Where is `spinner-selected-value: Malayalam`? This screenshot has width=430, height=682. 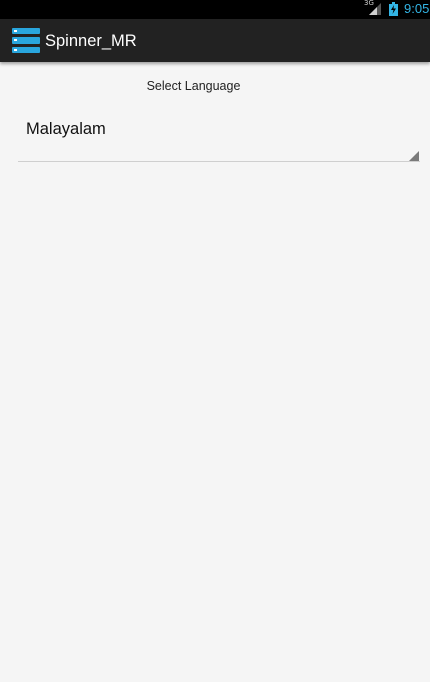 spinner-selected-value: Malayalam is located at coordinates (66, 129).